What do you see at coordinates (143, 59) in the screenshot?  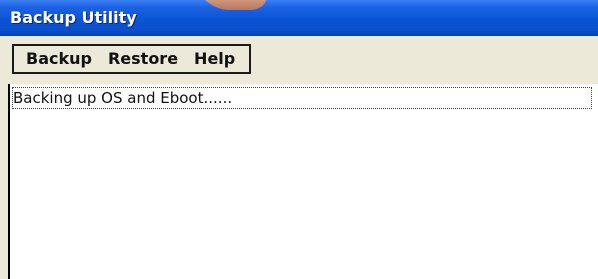 I see `menu-item-restore: Restore` at bounding box center [143, 59].